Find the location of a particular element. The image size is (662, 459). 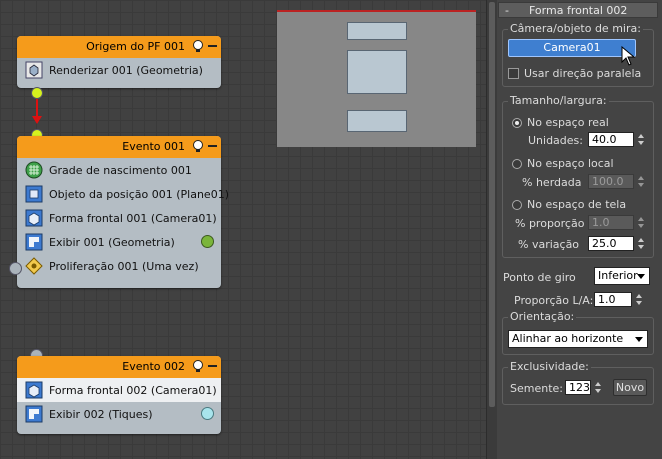

operator-render: Renderizar 001 (Geometria) is located at coordinates (119, 70).